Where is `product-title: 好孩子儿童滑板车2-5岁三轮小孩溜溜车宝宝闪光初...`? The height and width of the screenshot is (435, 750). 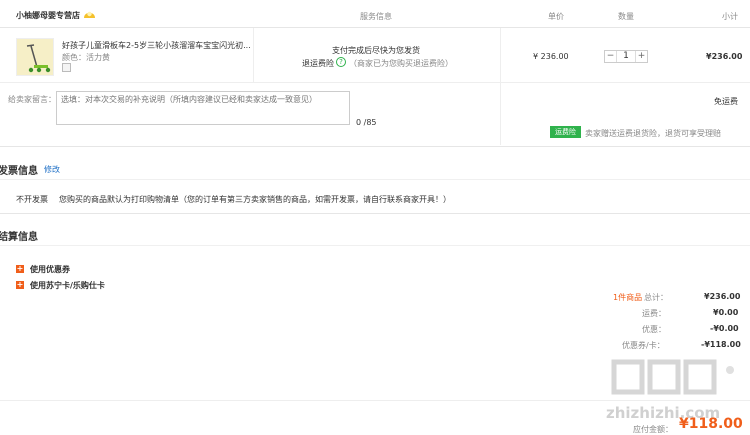
product-title: 好孩子儿童滑板车2-5岁三轮小孩溜溜车宝宝闪光初... is located at coordinates (156, 45).